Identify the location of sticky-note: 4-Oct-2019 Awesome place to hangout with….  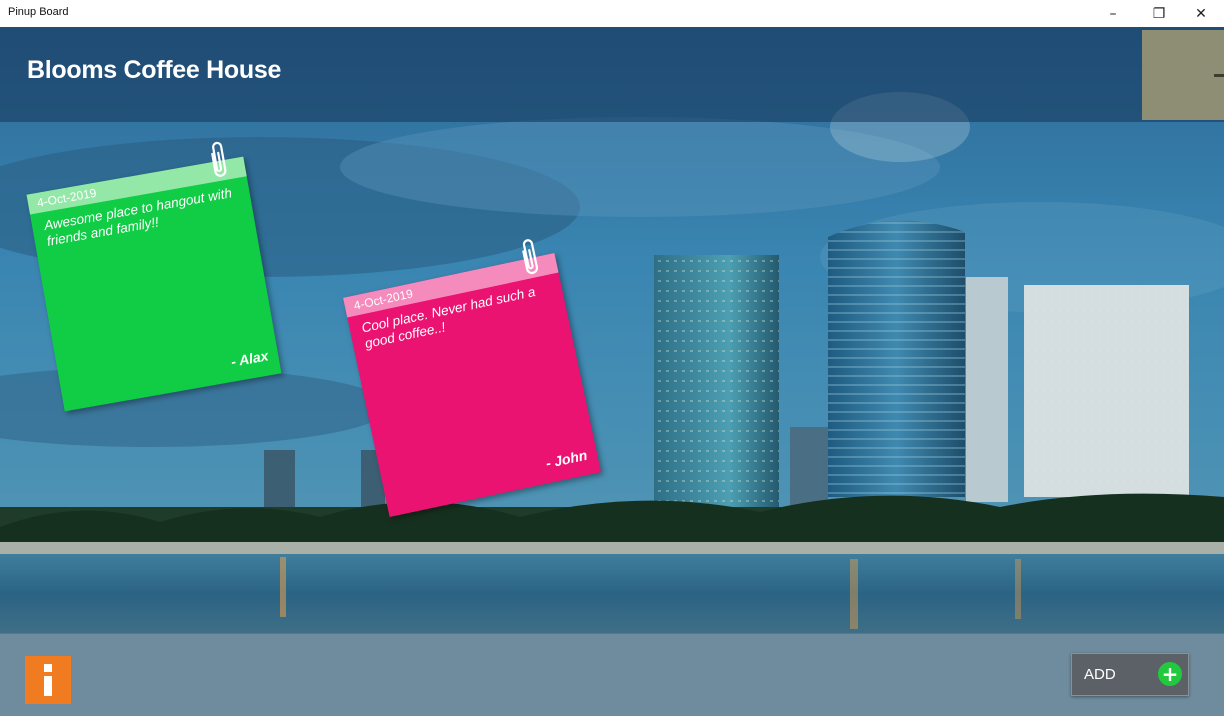
(154, 276).